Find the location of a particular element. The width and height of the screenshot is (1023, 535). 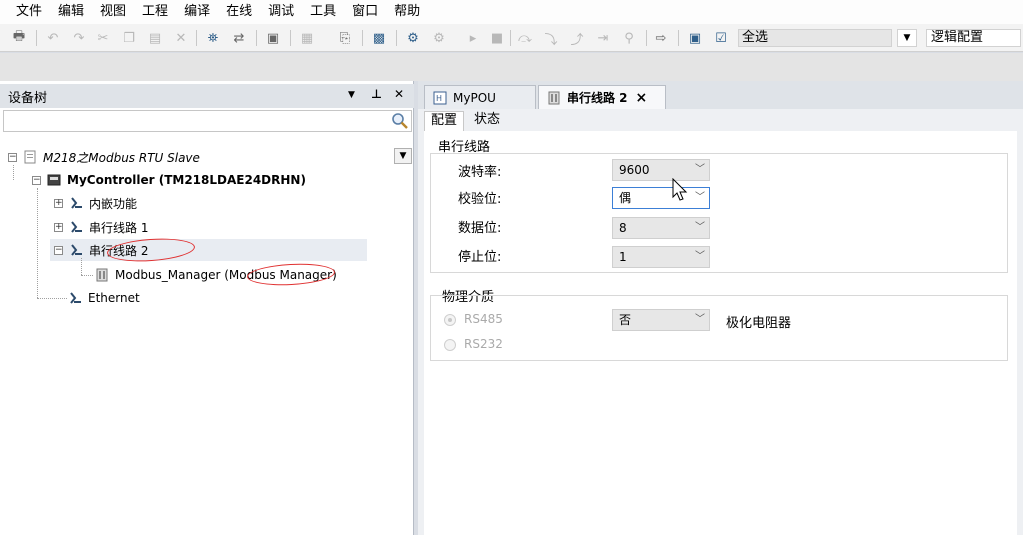

menu-help: 帮助 is located at coordinates (407, 12).